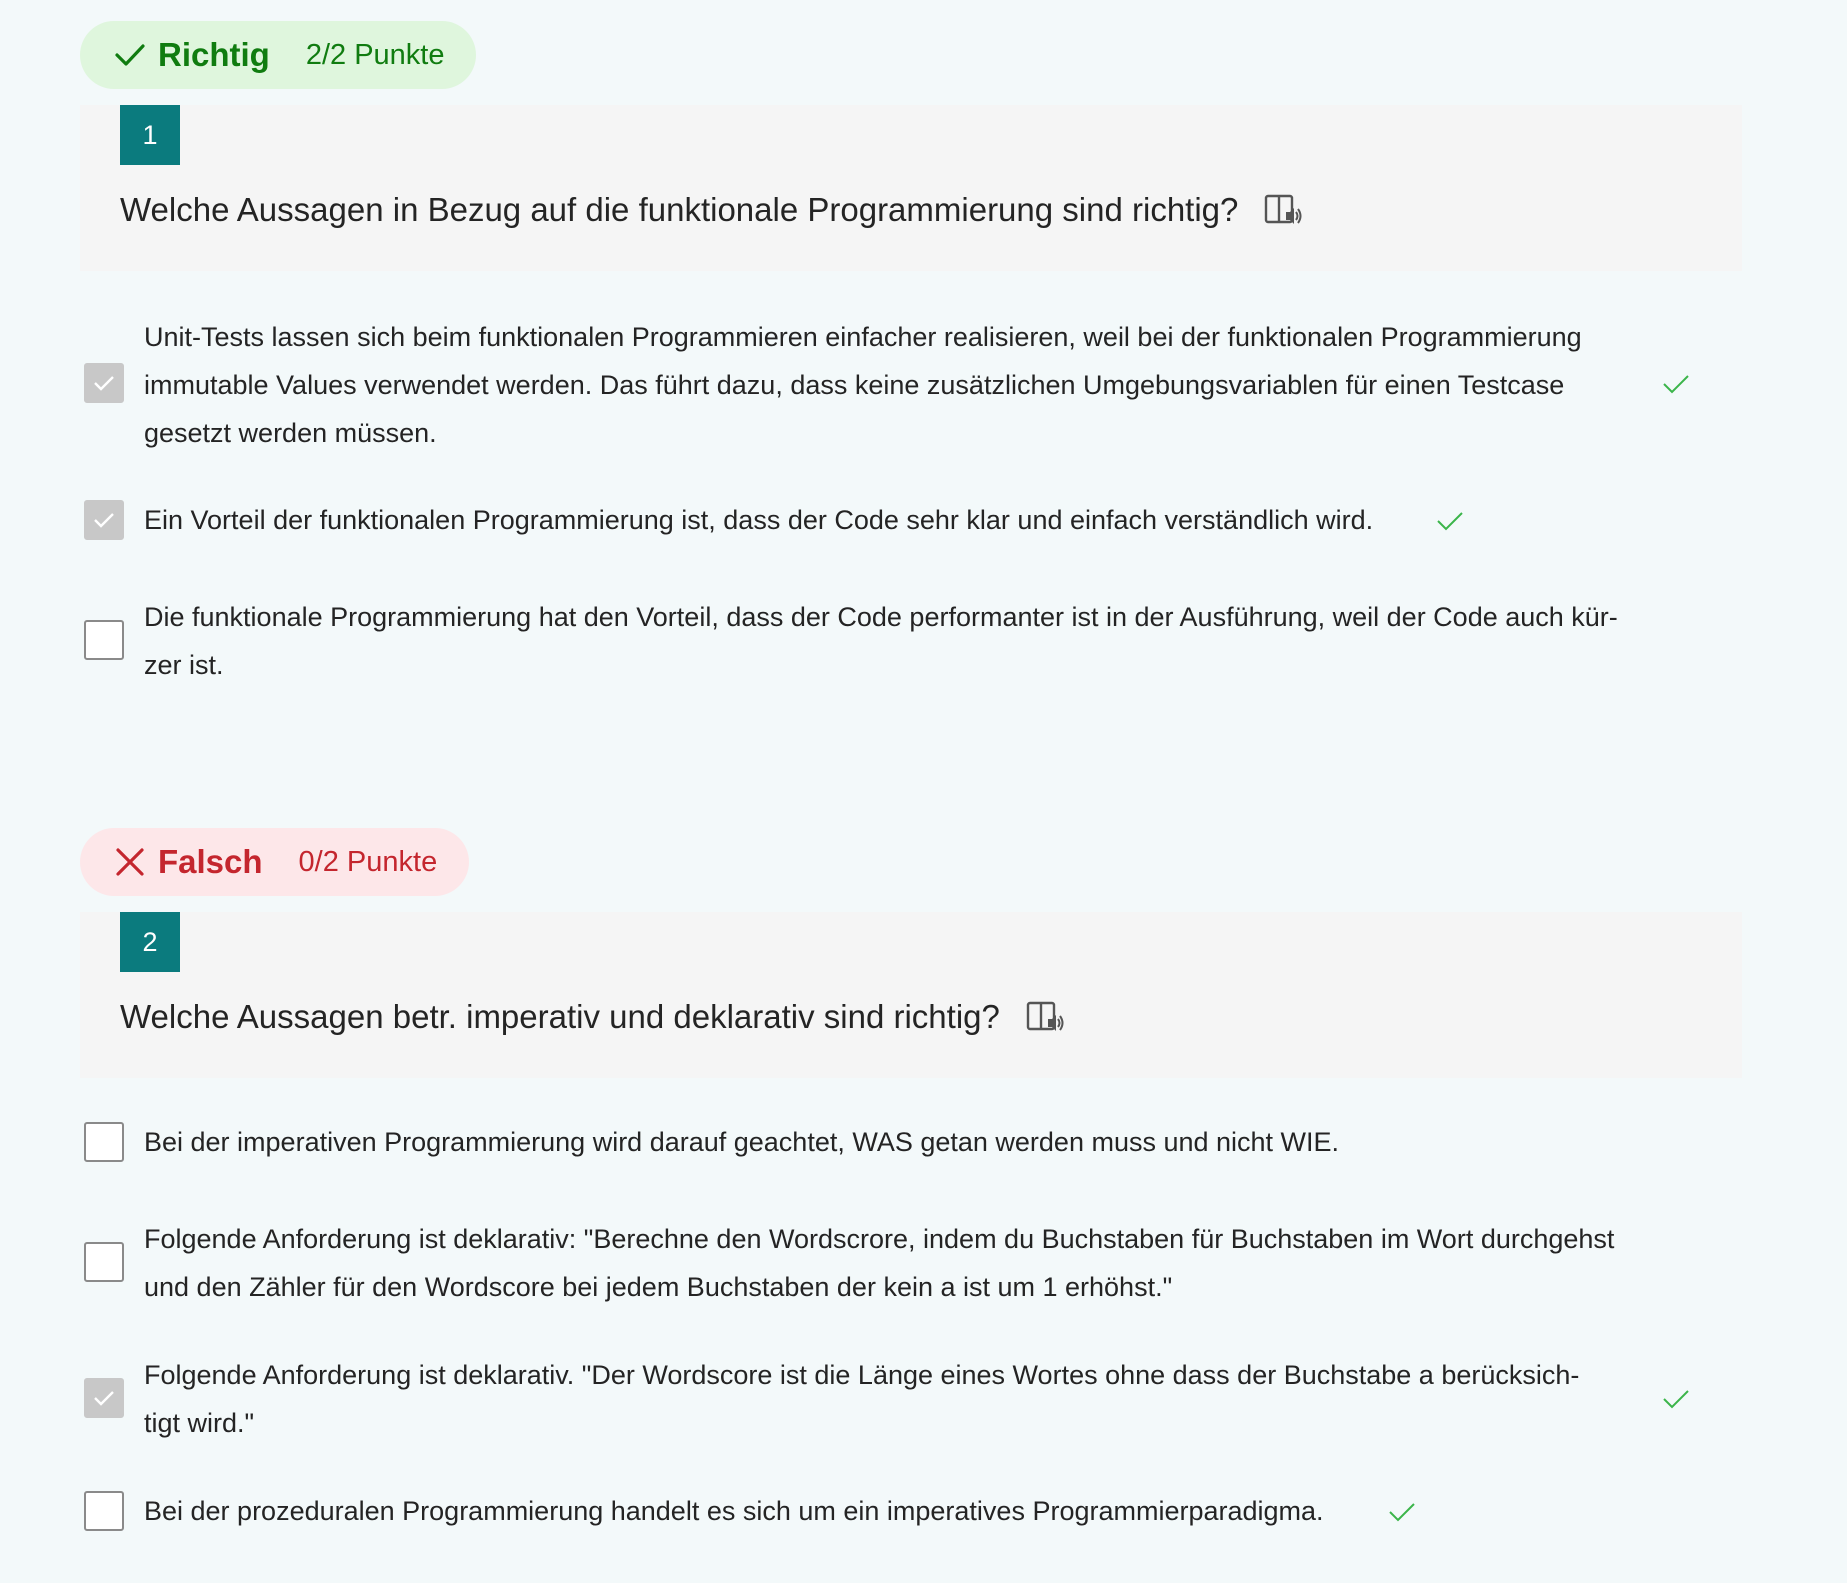 Image resolution: width=1847 pixels, height=1583 pixels. I want to click on result-status: Falsch, so click(210, 861).